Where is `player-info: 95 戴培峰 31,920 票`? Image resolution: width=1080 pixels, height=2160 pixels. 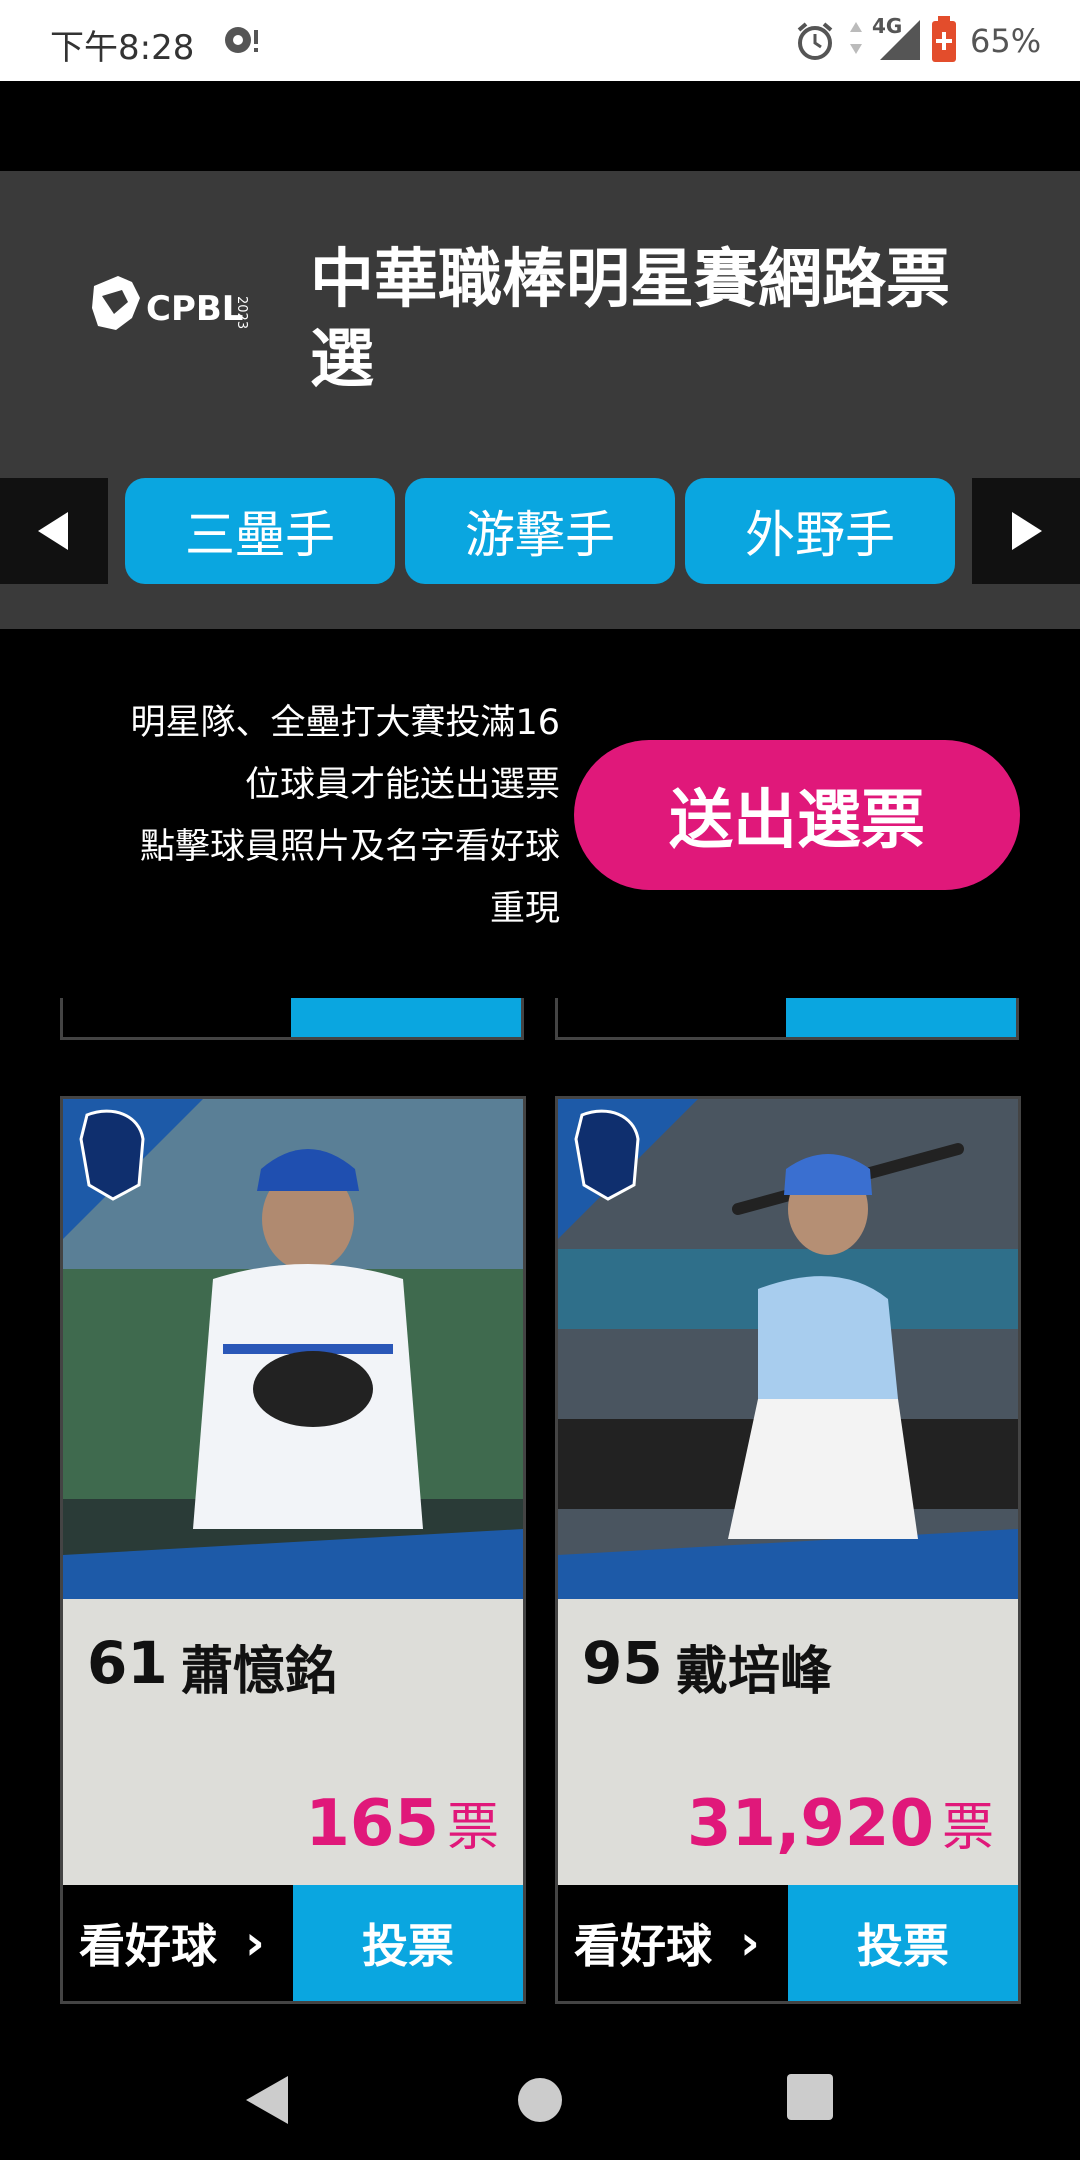
player-info: 95 戴培峰 31,920 票 is located at coordinates (788, 1742).